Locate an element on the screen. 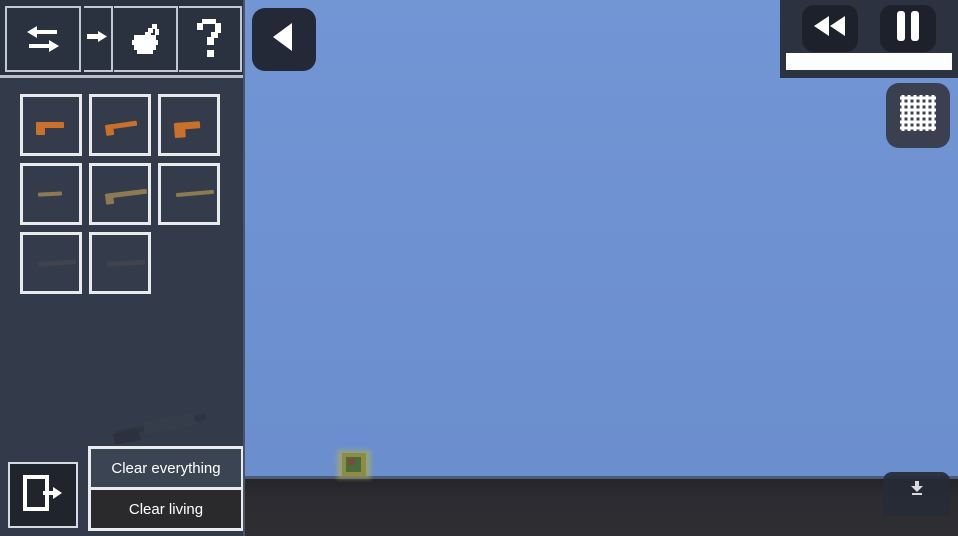 This screenshot has height=536, width=958. timeline-scrubber is located at coordinates (869, 61).